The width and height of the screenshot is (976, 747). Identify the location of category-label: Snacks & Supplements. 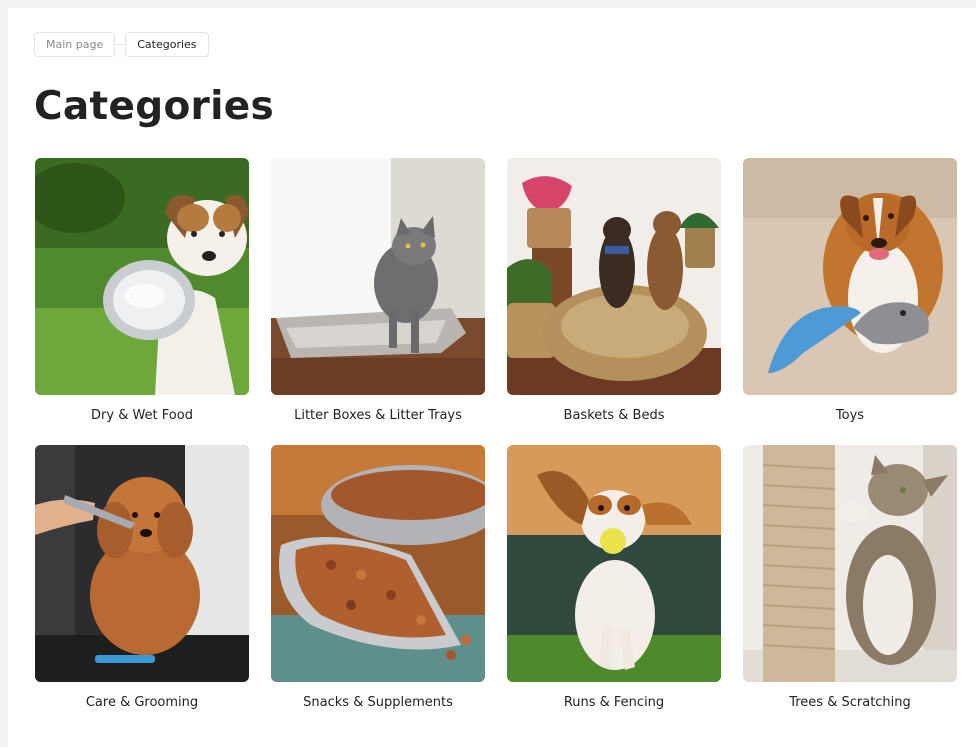
(378, 703).